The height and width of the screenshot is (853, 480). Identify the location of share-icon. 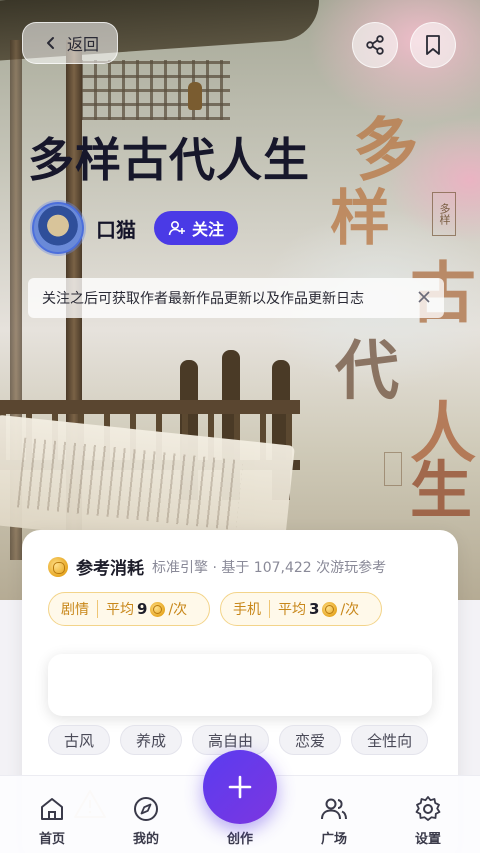
(375, 45).